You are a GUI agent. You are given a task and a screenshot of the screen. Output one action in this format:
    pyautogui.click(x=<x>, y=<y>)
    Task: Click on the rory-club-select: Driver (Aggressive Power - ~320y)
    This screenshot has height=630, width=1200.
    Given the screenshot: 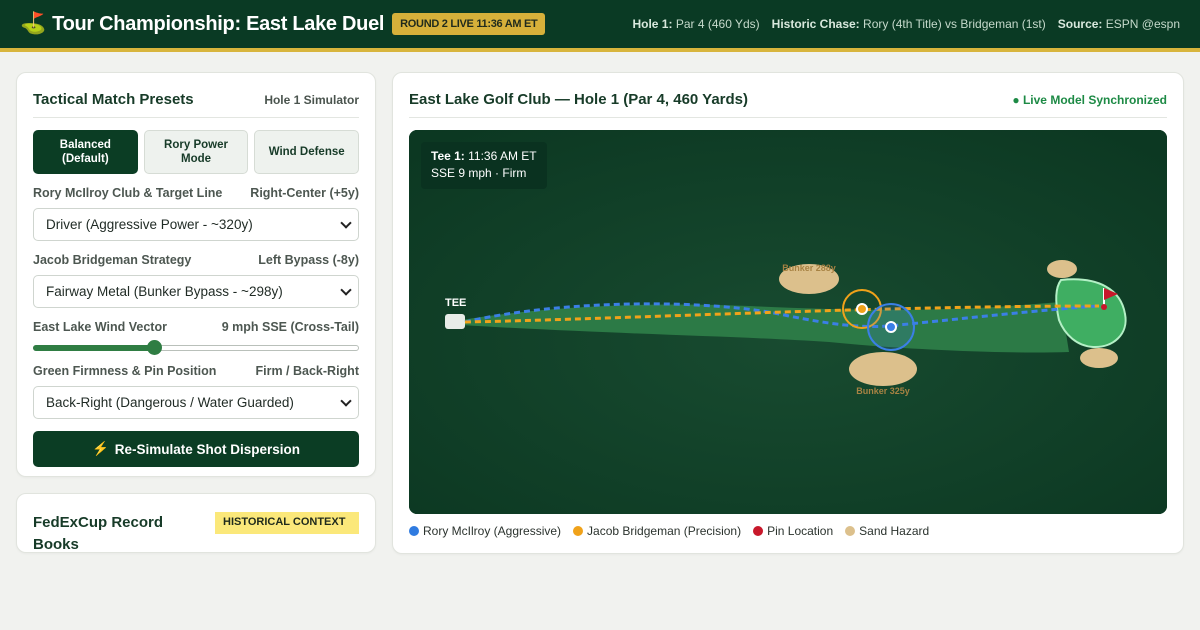 What is the action you would take?
    pyautogui.click(x=196, y=224)
    